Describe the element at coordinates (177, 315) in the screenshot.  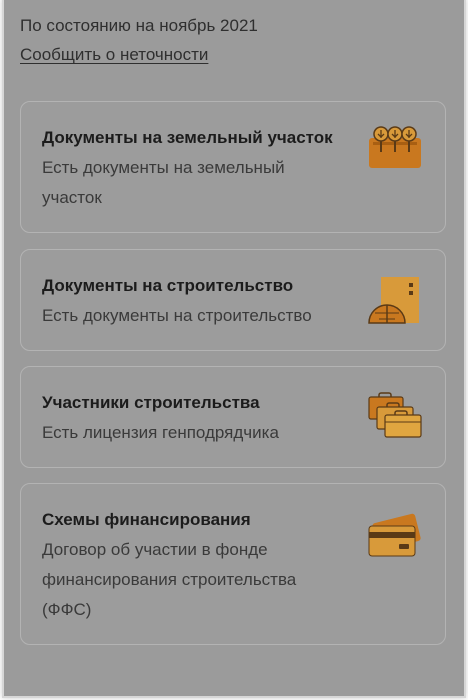
I see `card-description: Есть документы на строительство` at that location.